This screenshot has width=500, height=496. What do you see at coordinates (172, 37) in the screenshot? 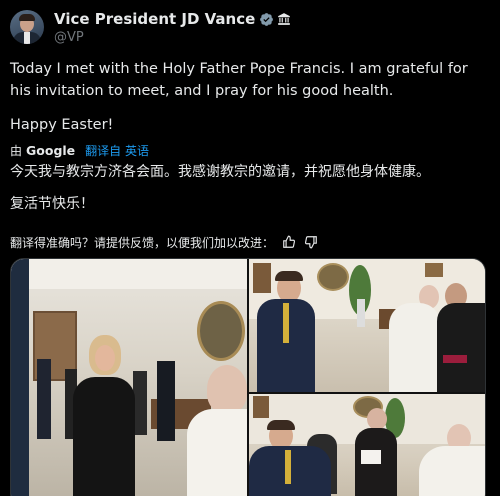
I see `author-handle: @VP` at bounding box center [172, 37].